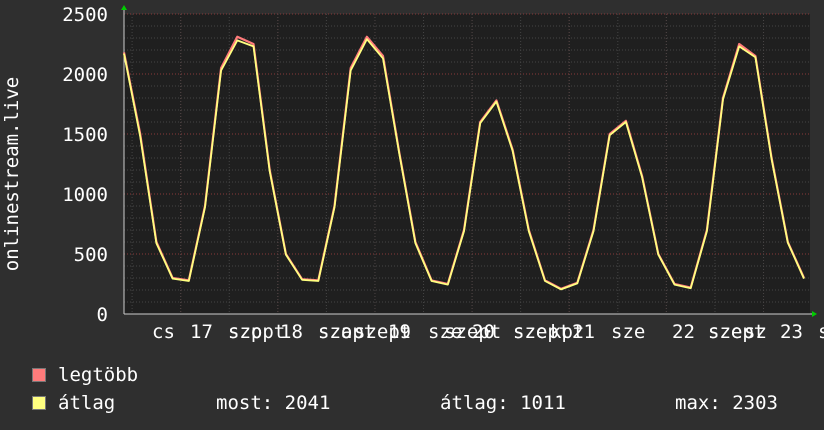 The width and height of the screenshot is (824, 430). What do you see at coordinates (163, 332) in the screenshot?
I see `x-tick-label: cs` at bounding box center [163, 332].